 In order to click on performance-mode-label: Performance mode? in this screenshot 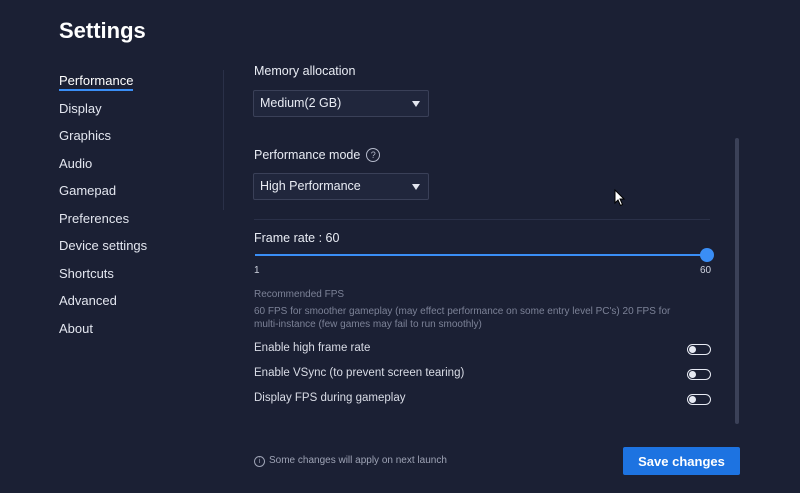, I will do `click(317, 155)`.